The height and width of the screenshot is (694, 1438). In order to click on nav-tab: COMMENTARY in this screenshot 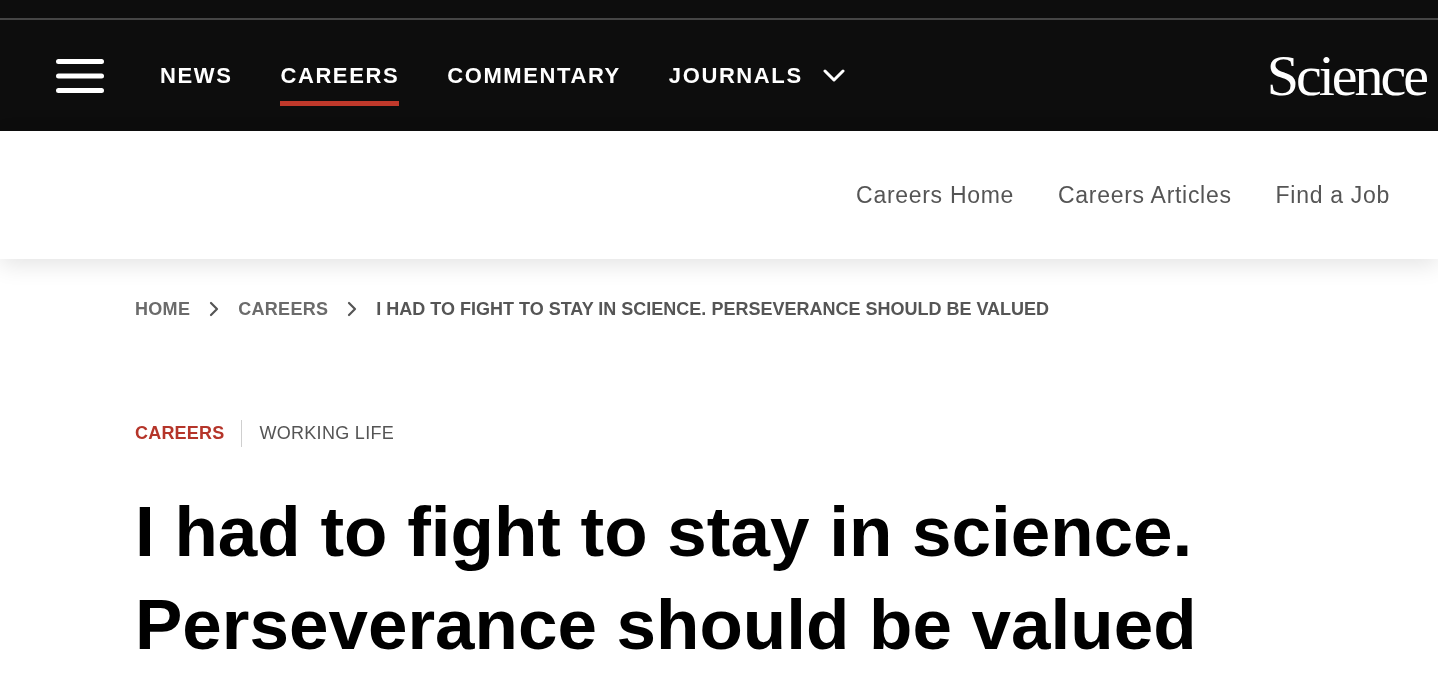, I will do `click(534, 75)`.